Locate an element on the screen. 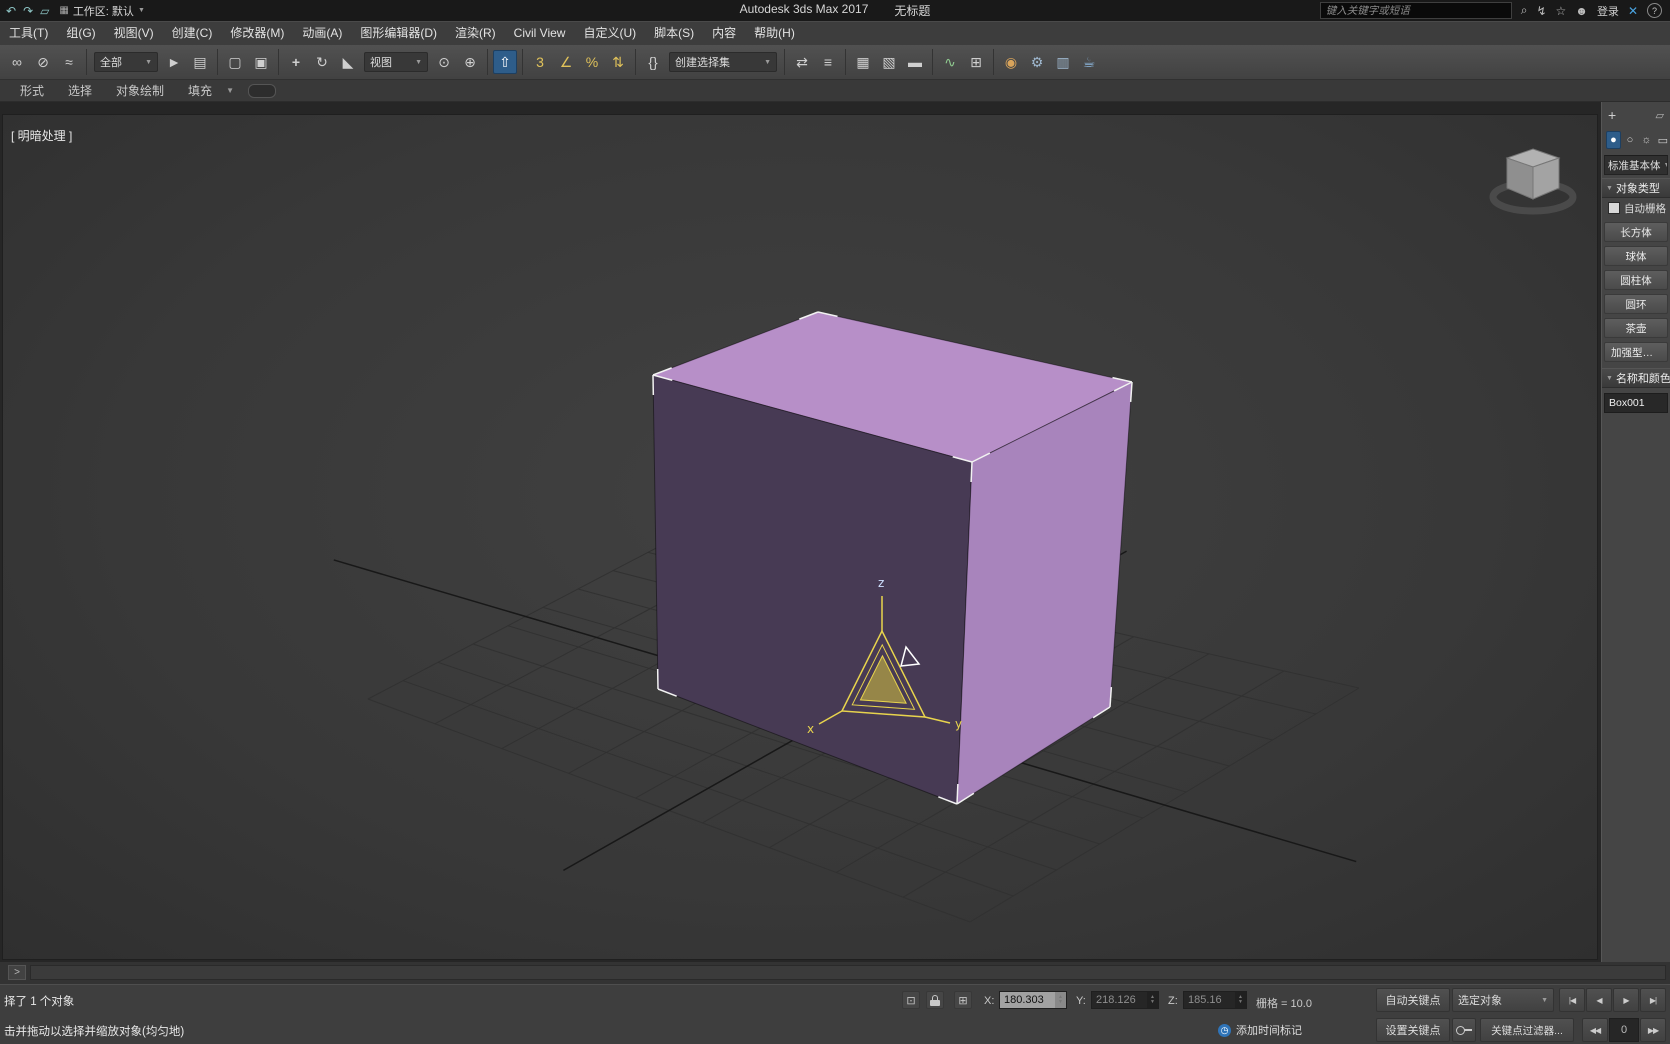  absolute-offset-toggle-icon: ⊞ is located at coordinates (963, 1000).